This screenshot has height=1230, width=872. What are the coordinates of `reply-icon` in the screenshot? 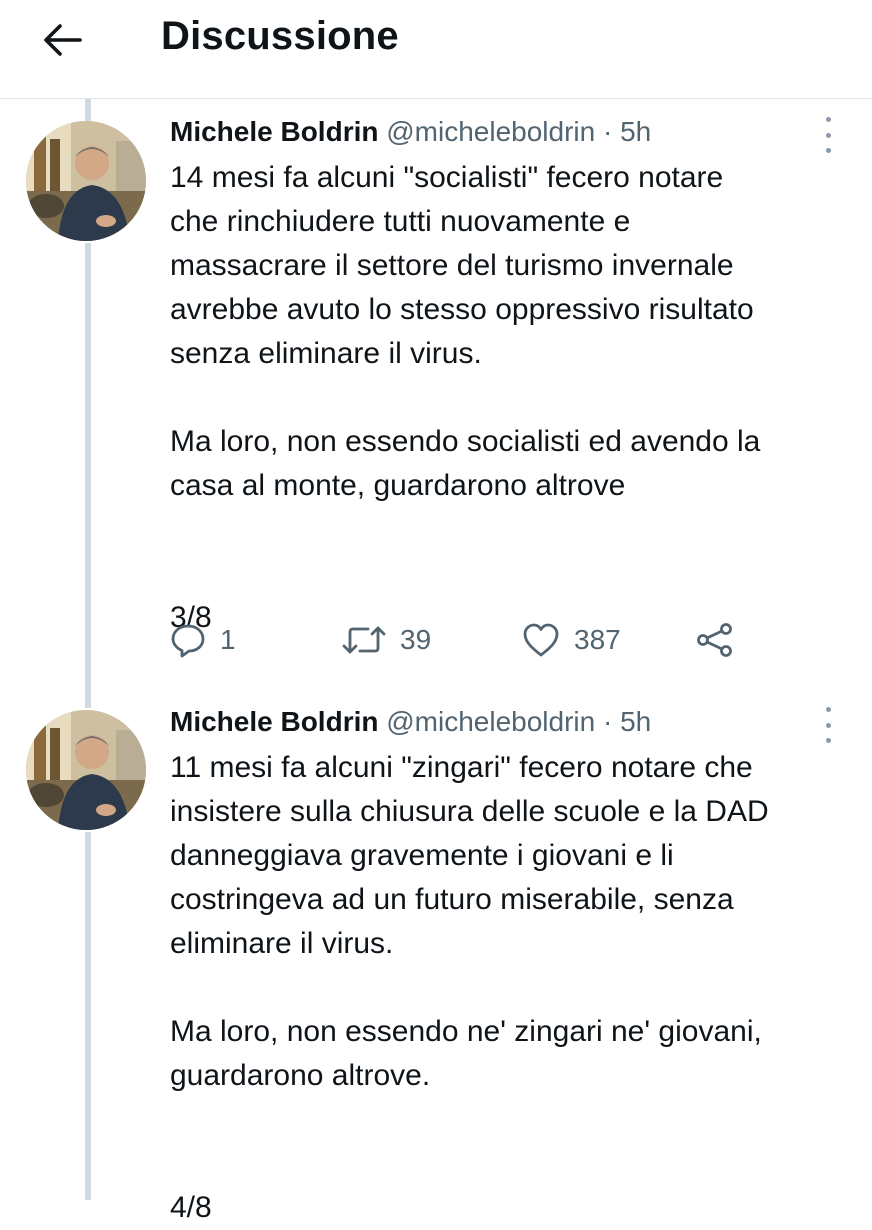 It's located at (188, 641).